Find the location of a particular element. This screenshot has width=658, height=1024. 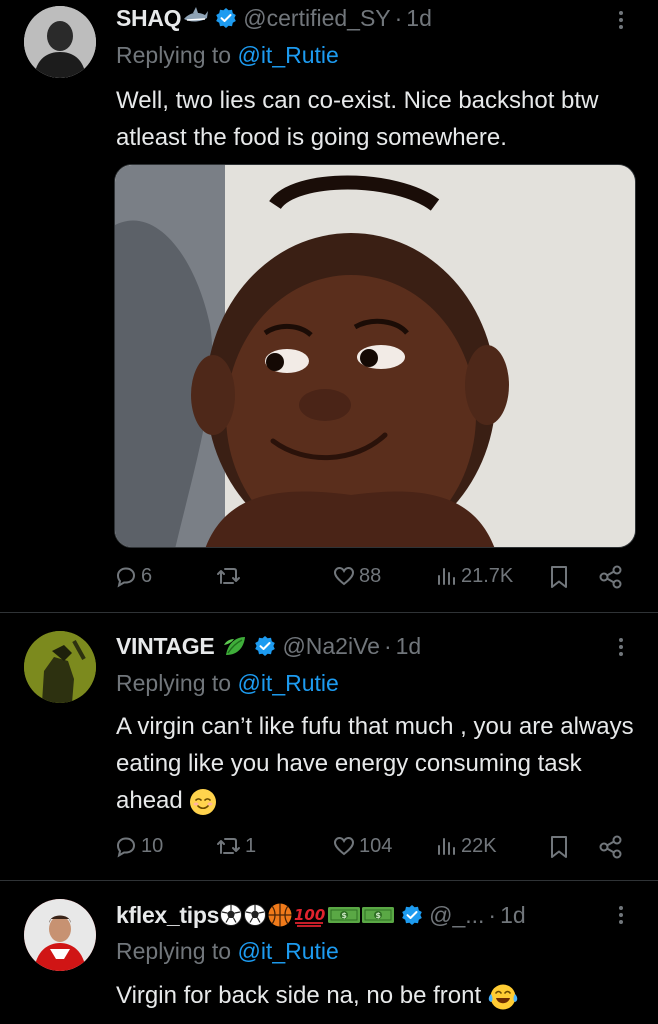

reply-count: 6 is located at coordinates (147, 575).